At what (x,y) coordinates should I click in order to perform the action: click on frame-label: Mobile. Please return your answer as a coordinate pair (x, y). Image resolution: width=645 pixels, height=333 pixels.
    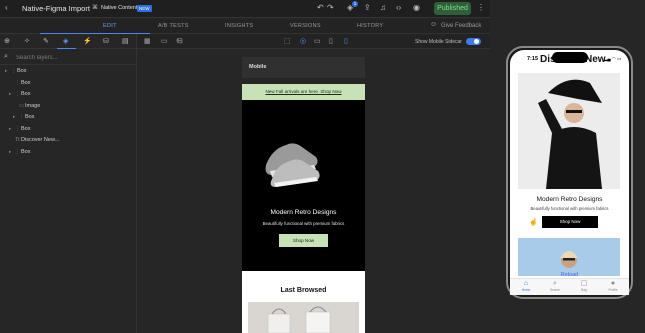
    Looking at the image, I should click on (258, 67).